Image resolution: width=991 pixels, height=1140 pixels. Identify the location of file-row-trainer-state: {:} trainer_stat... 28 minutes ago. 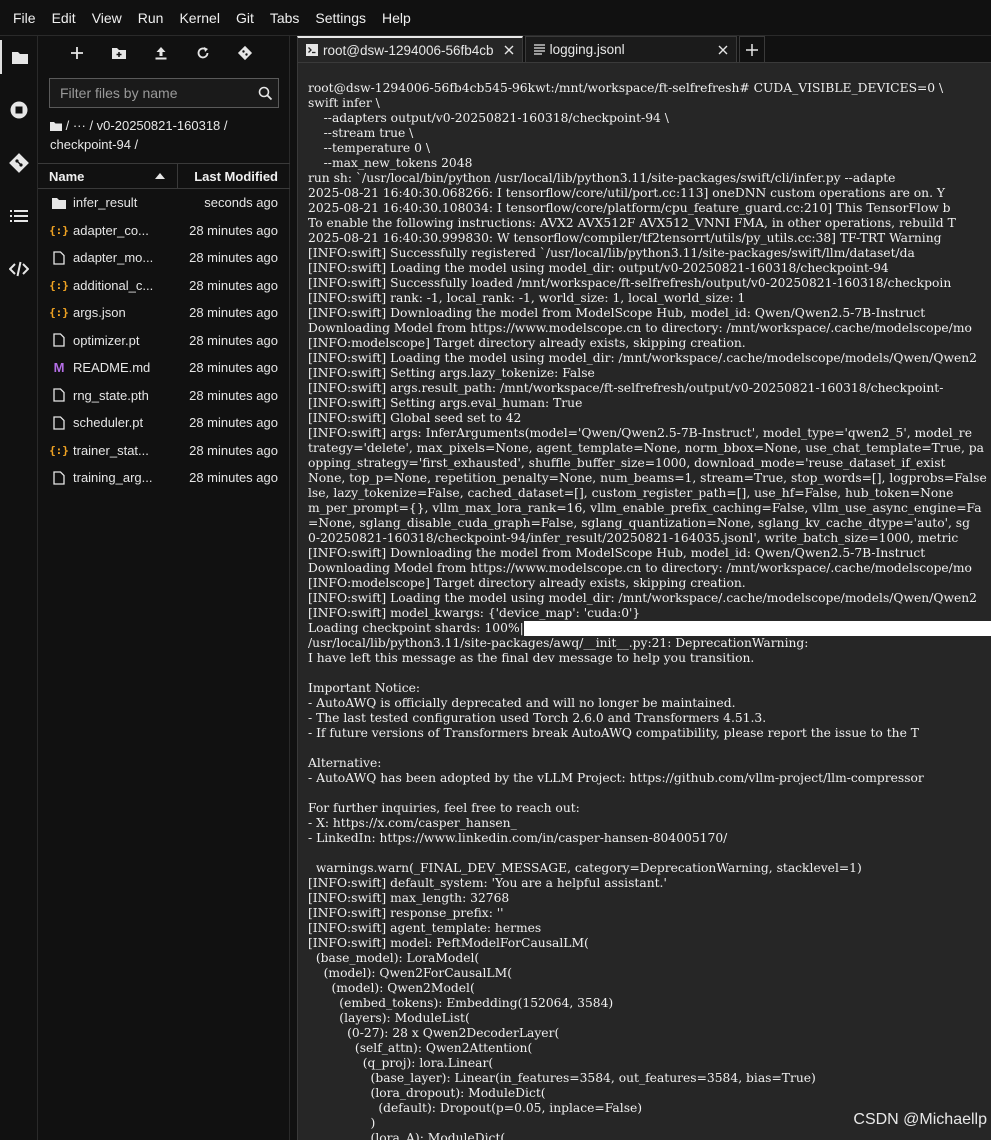
(164, 451).